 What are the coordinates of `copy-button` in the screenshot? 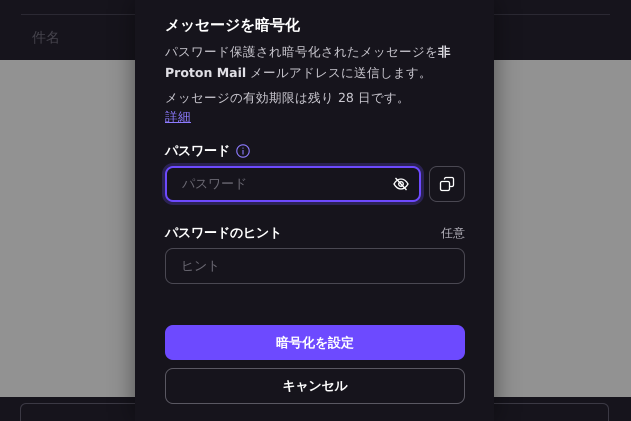 It's located at (447, 184).